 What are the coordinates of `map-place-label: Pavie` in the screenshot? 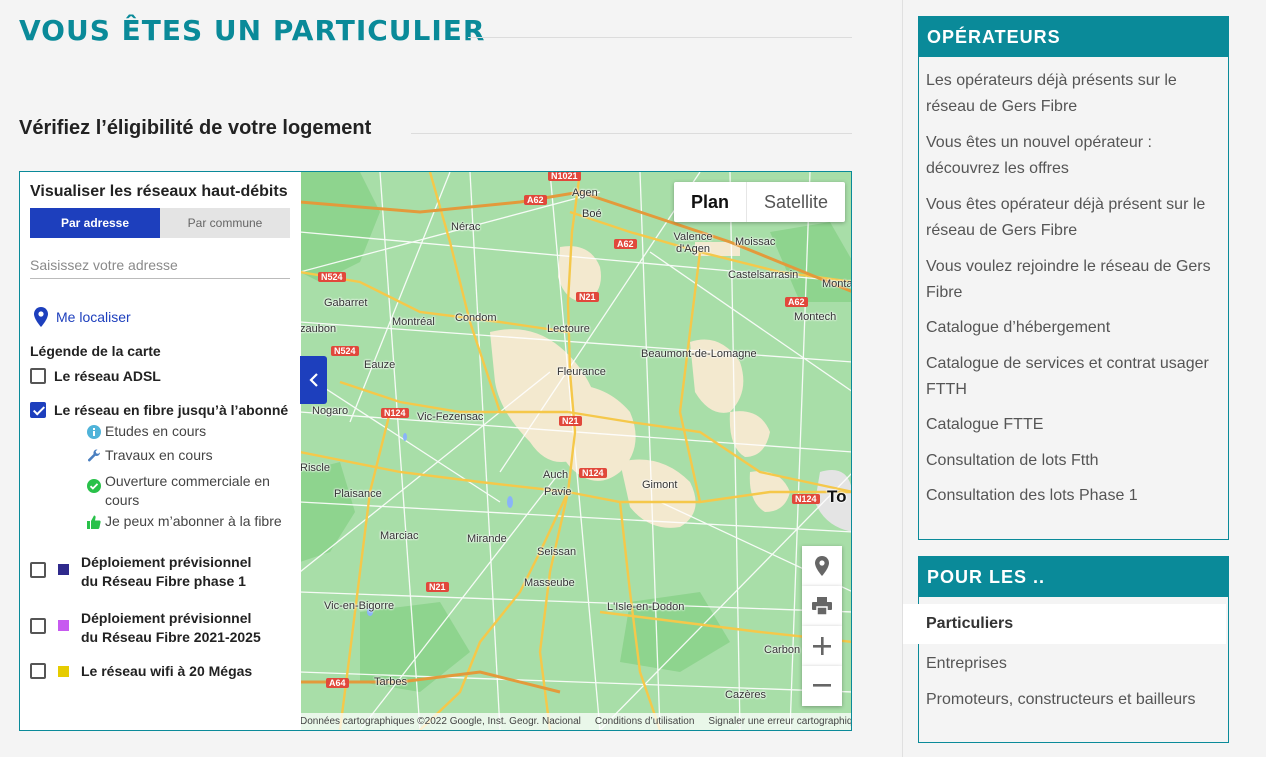 It's located at (558, 492).